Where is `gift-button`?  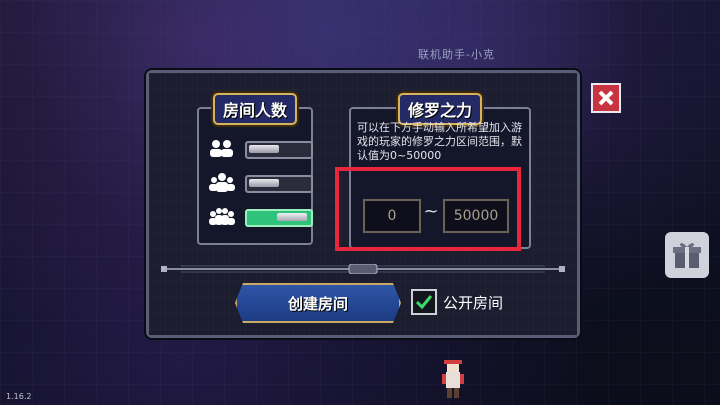
gift-button is located at coordinates (687, 255).